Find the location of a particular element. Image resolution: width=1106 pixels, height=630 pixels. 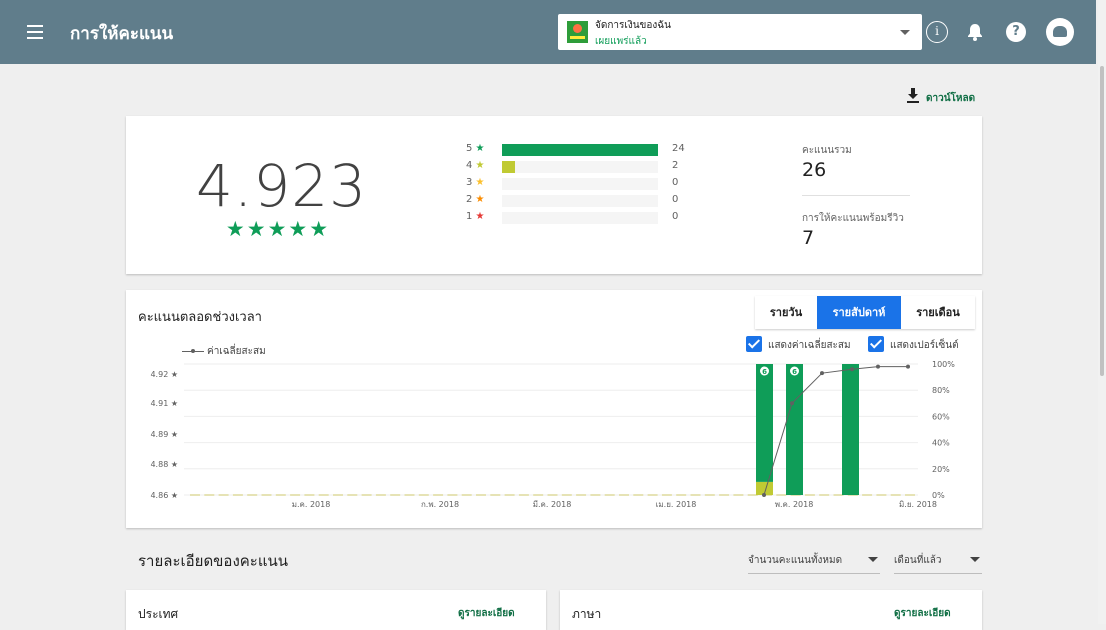

stats-divider is located at coordinates (856, 195).